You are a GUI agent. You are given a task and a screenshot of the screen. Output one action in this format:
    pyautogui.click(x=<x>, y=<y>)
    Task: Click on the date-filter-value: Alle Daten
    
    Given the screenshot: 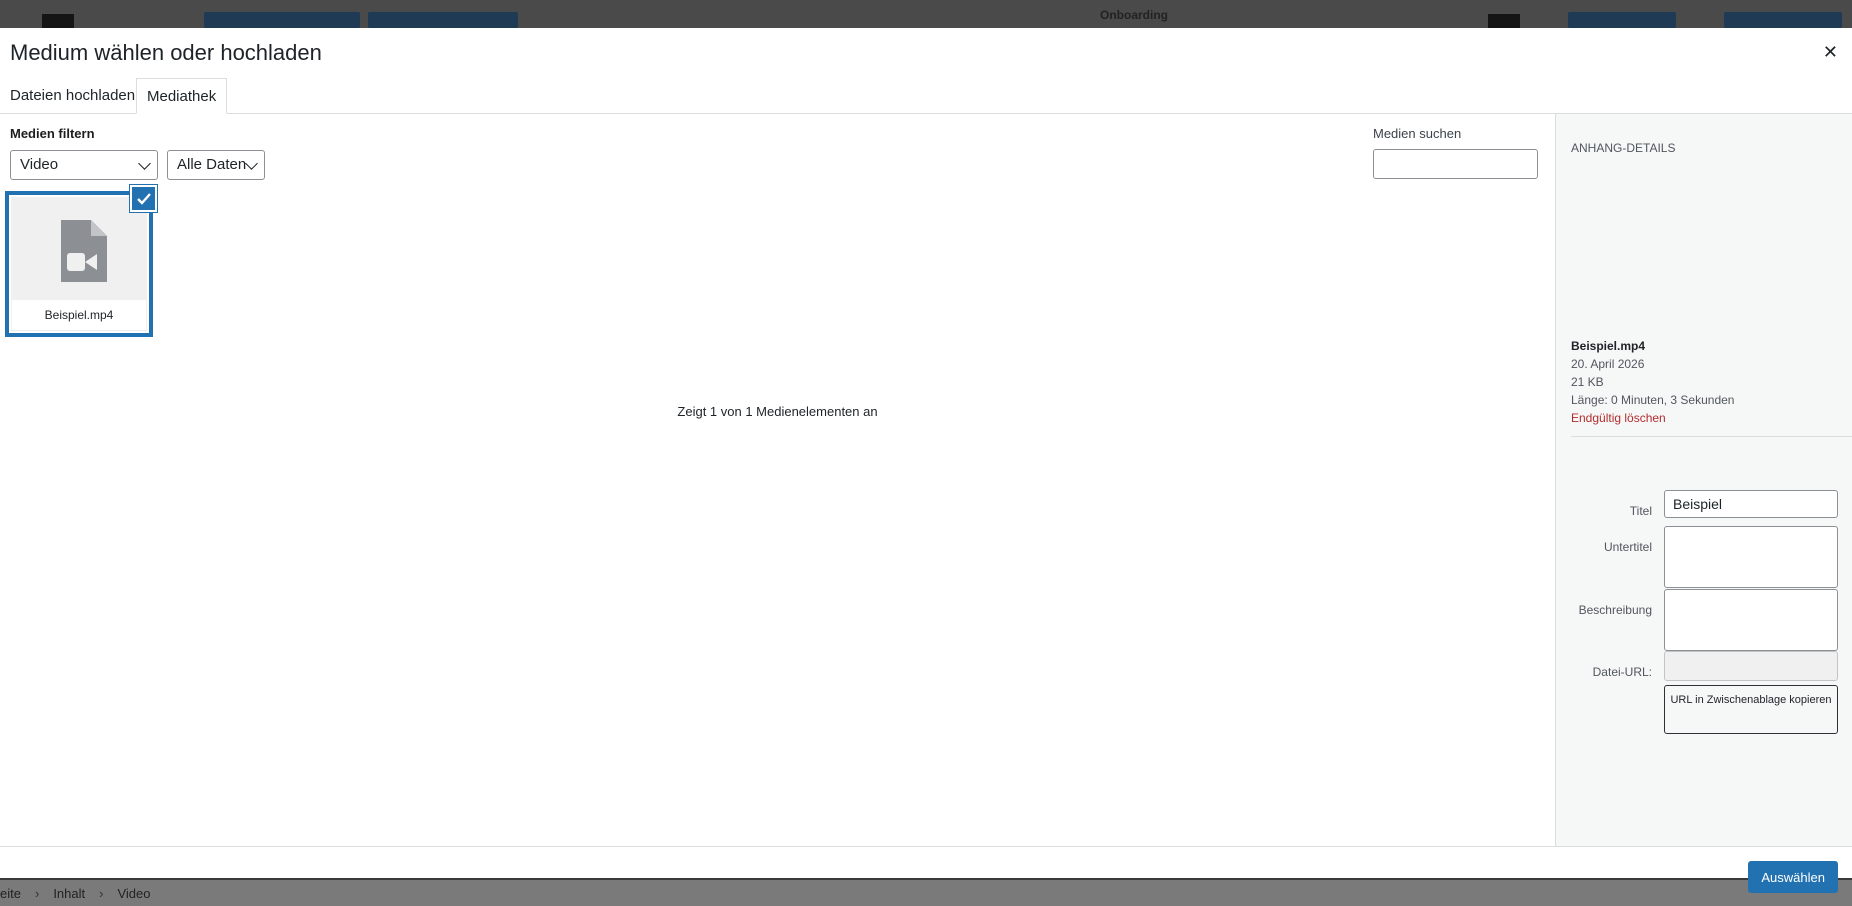 What is the action you would take?
    pyautogui.click(x=212, y=164)
    